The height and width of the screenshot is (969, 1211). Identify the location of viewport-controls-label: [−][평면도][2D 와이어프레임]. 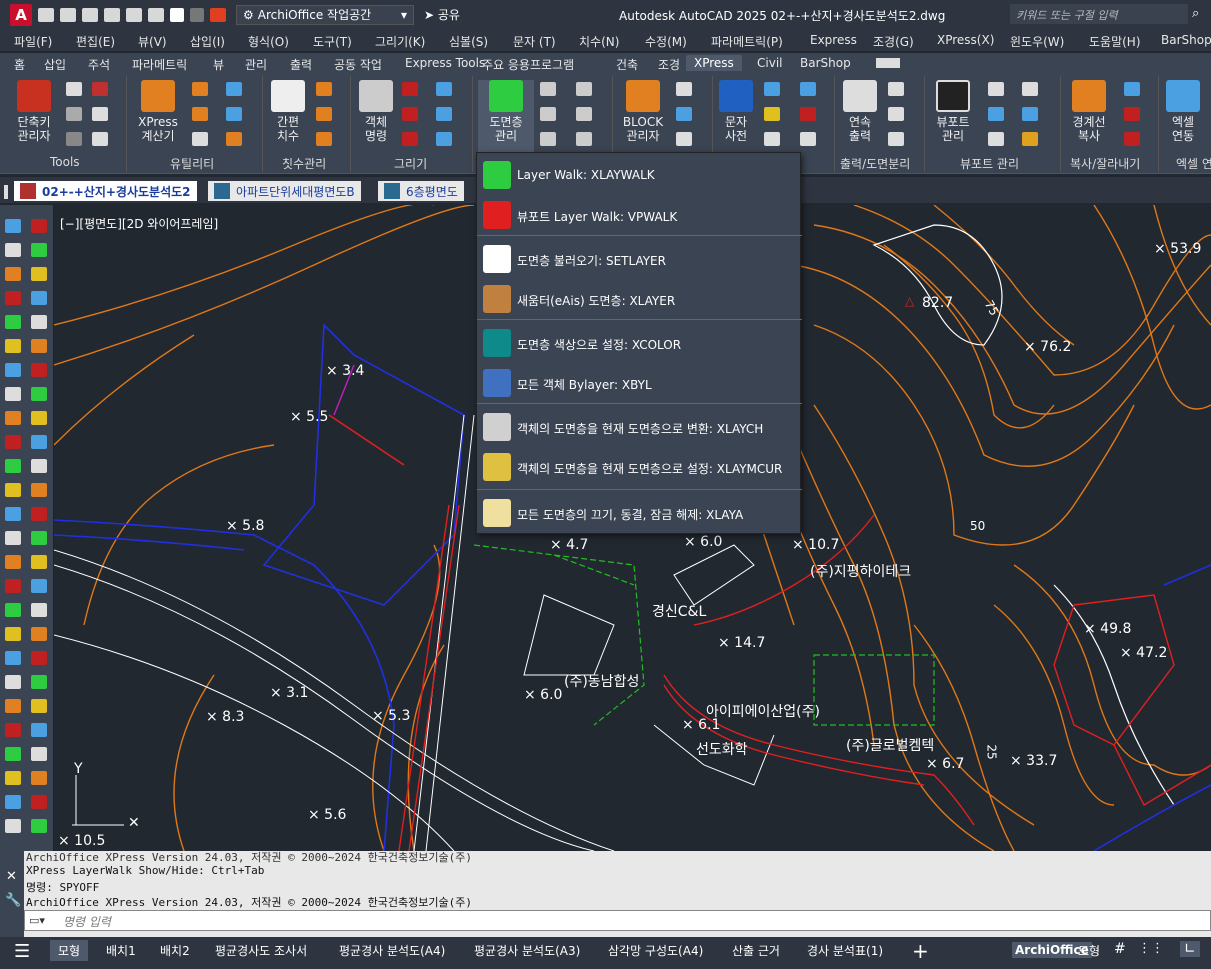
(139, 223).